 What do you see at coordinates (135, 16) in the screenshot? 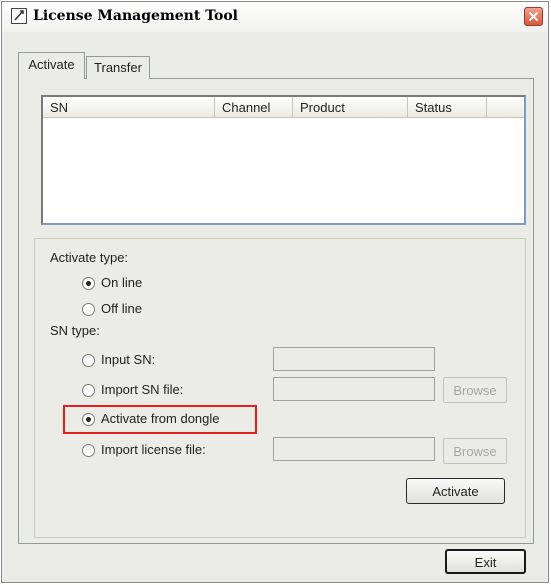
I see `window-title: License Management Tool` at bounding box center [135, 16].